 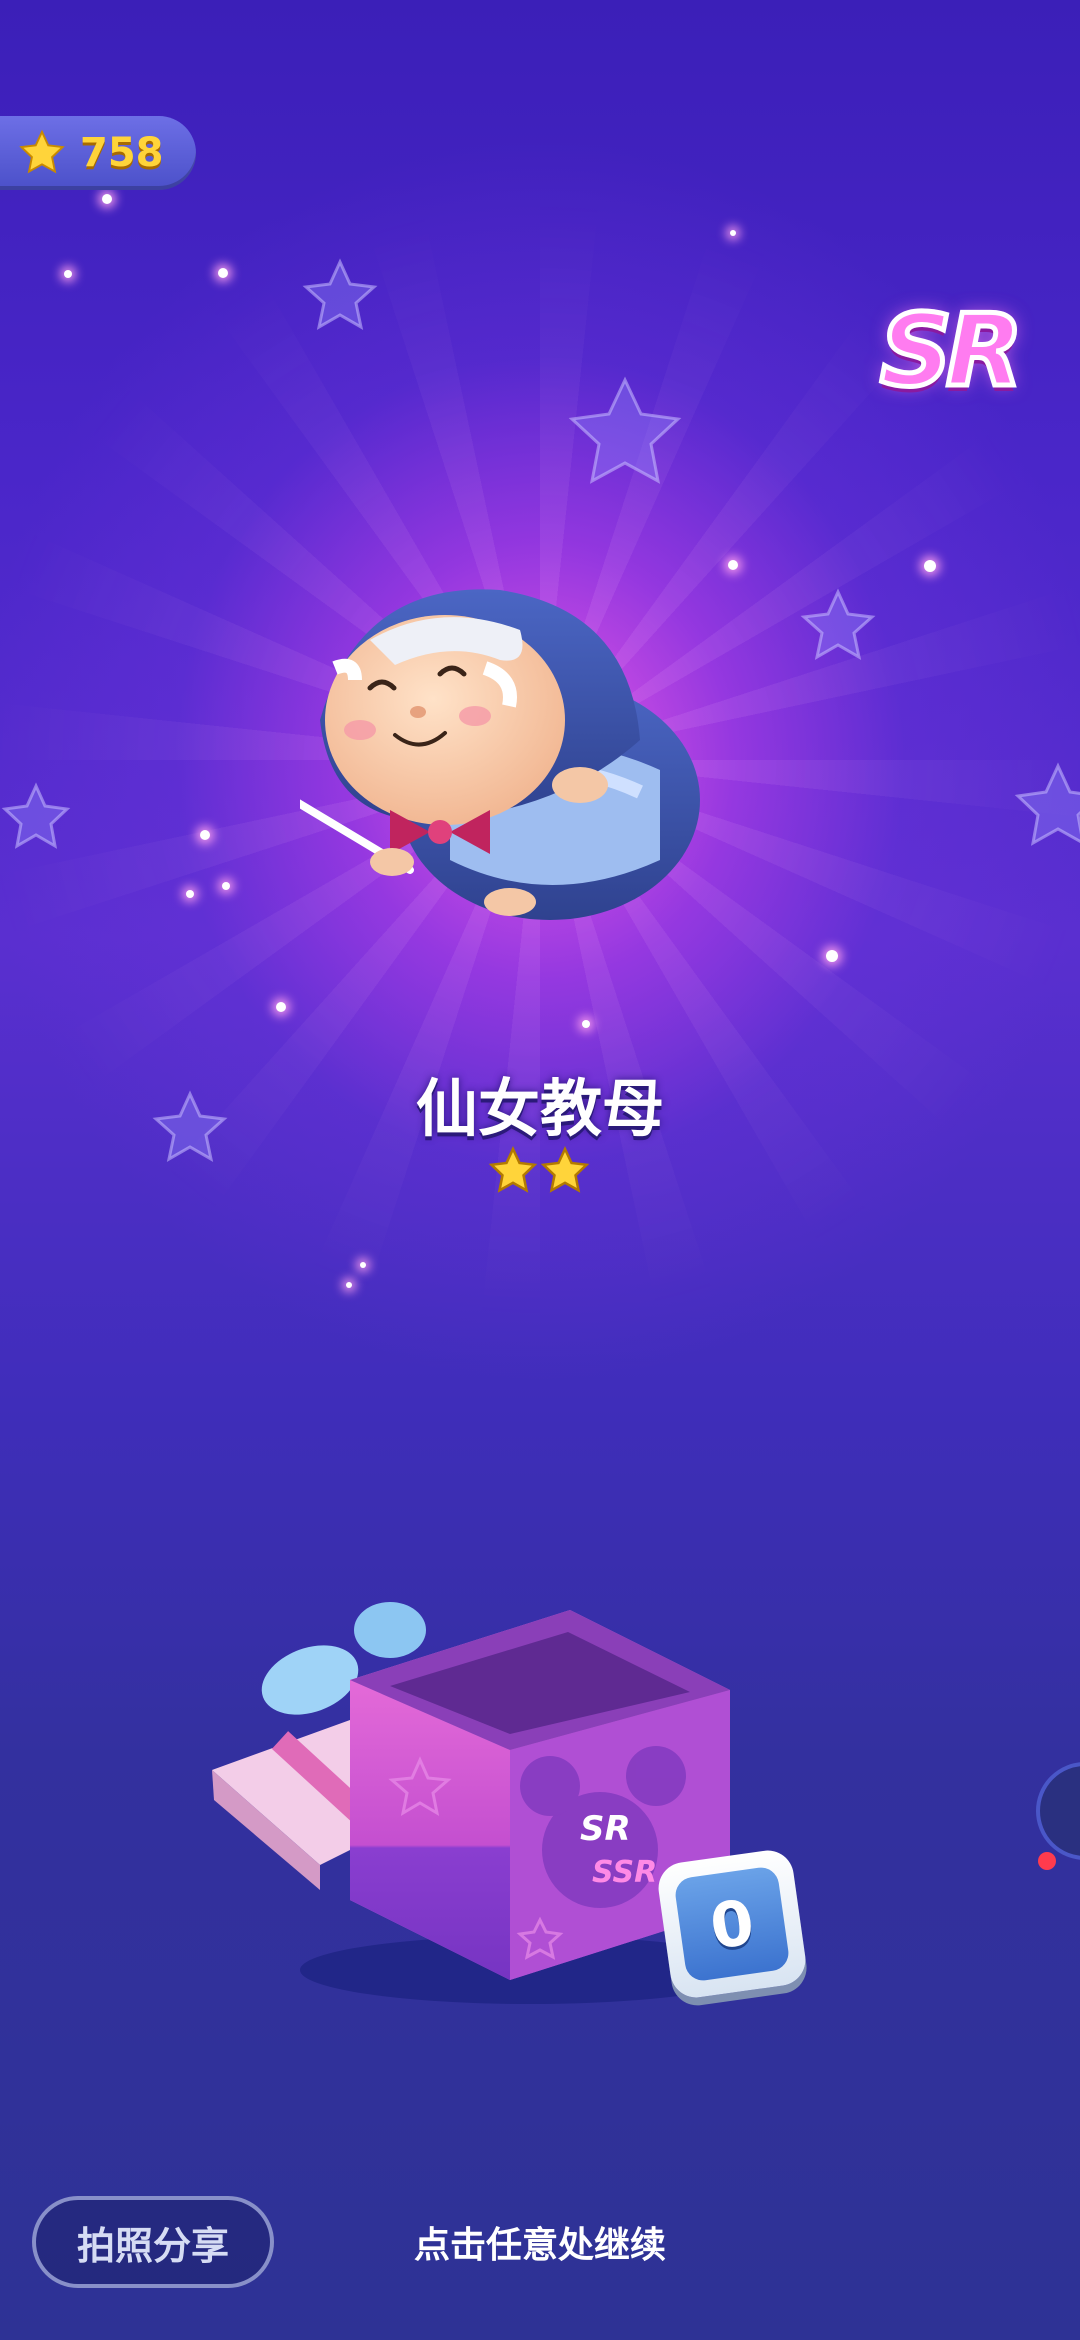 I want to click on star-rating, so click(x=540, y=1172).